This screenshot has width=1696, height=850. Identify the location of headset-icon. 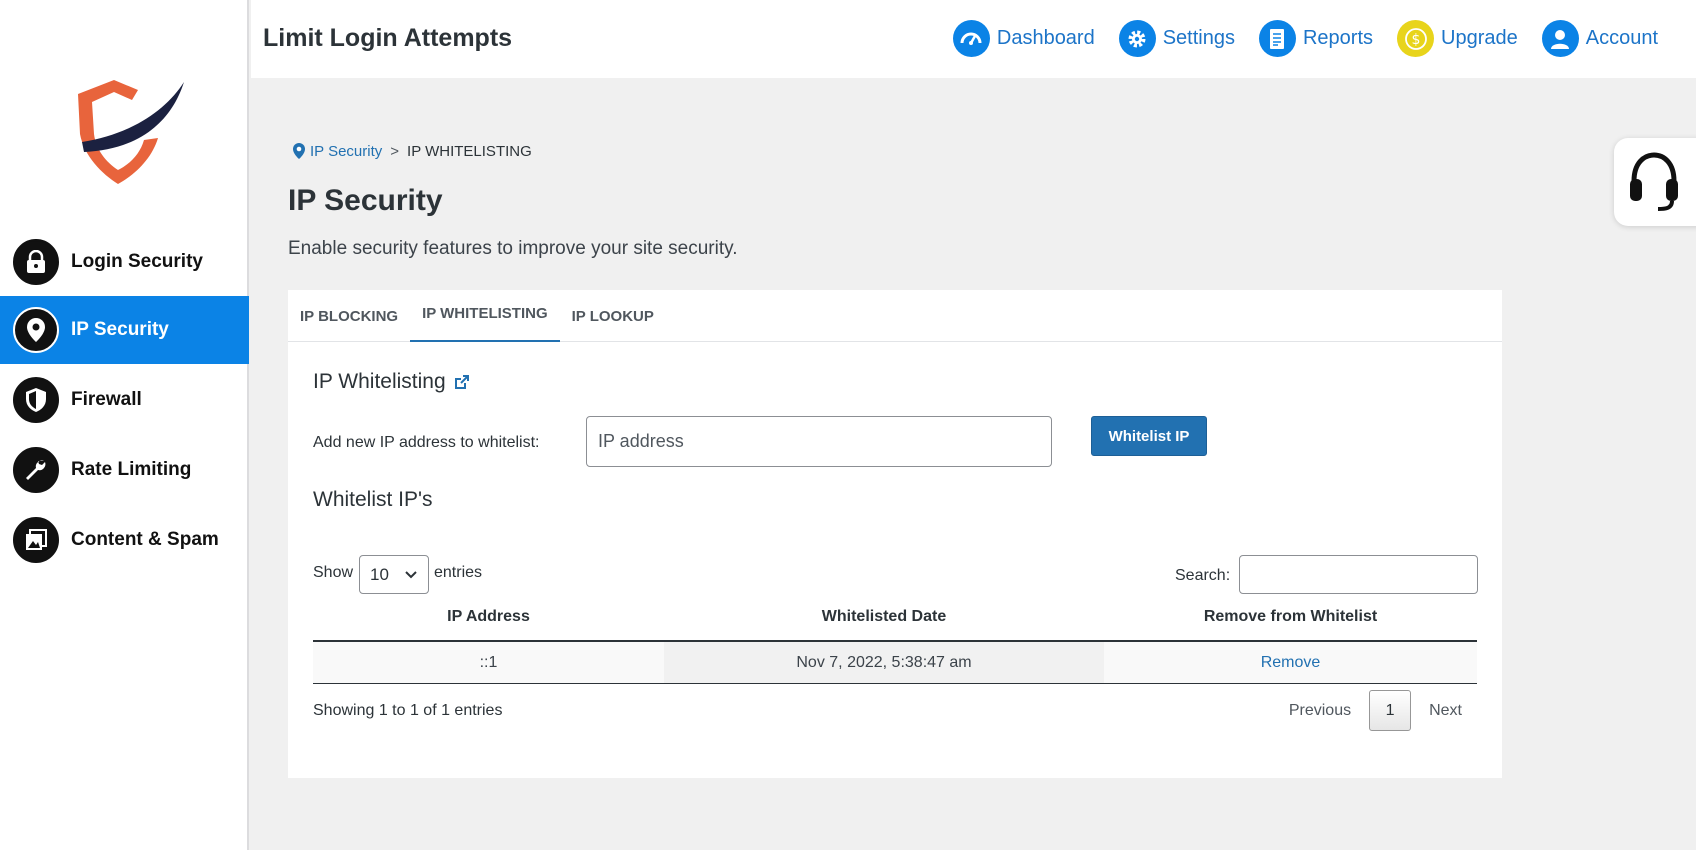
(1654, 181).